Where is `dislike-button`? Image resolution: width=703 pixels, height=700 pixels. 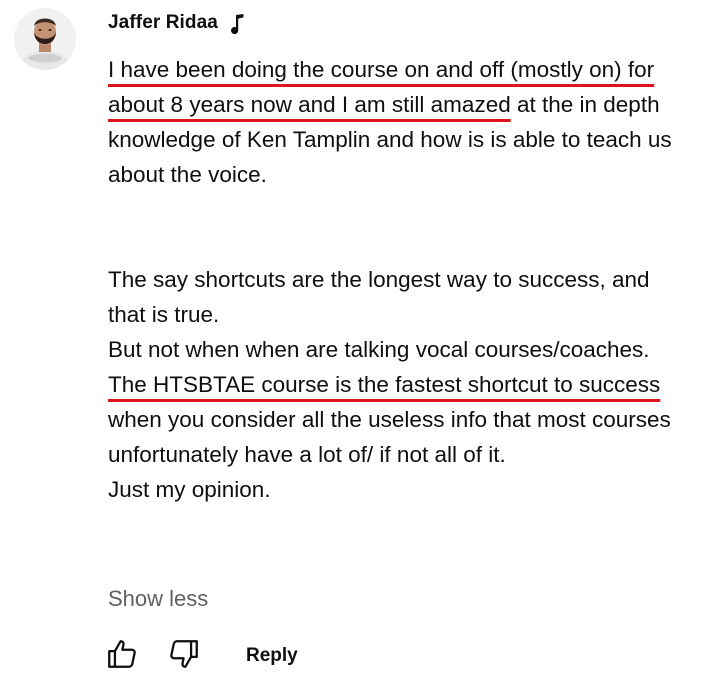
dislike-button is located at coordinates (184, 656).